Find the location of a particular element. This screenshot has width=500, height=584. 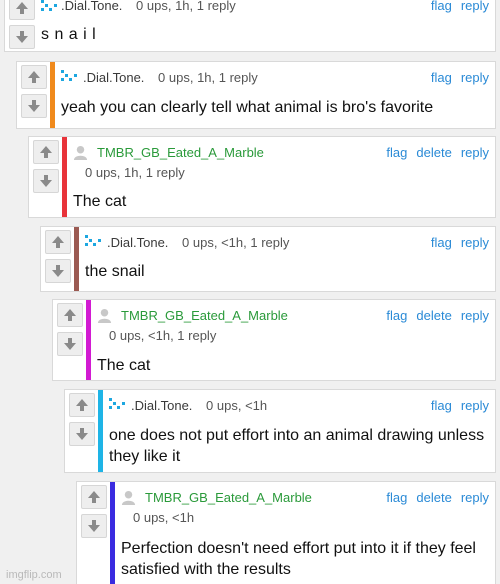

watermark: imgflip.com is located at coordinates (34, 575).